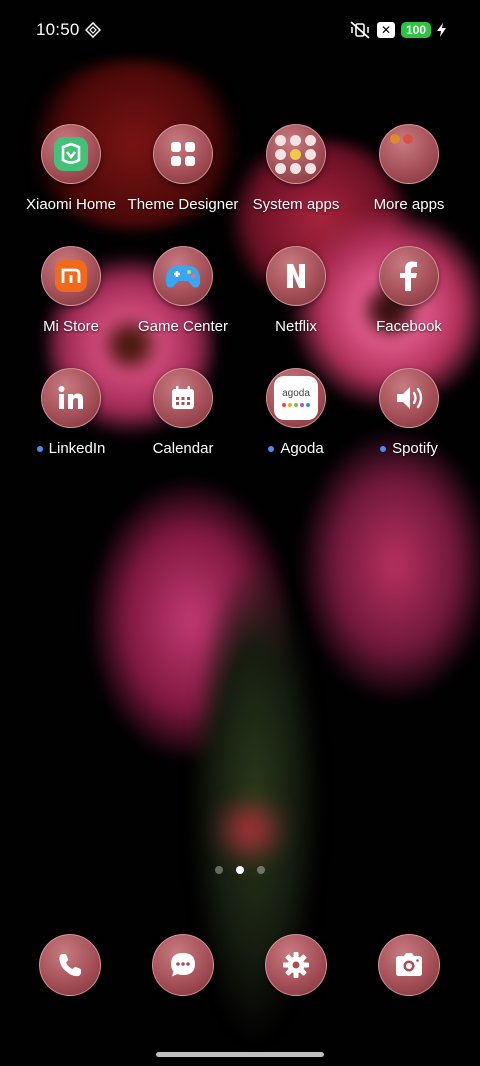  I want to click on four-squares-icon, so click(183, 154).